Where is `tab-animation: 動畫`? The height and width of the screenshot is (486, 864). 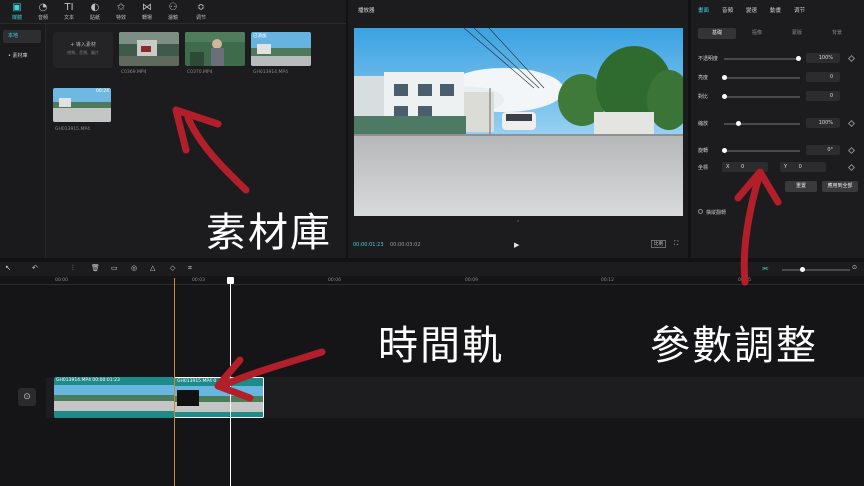 tab-animation: 動畫 is located at coordinates (775, 10).